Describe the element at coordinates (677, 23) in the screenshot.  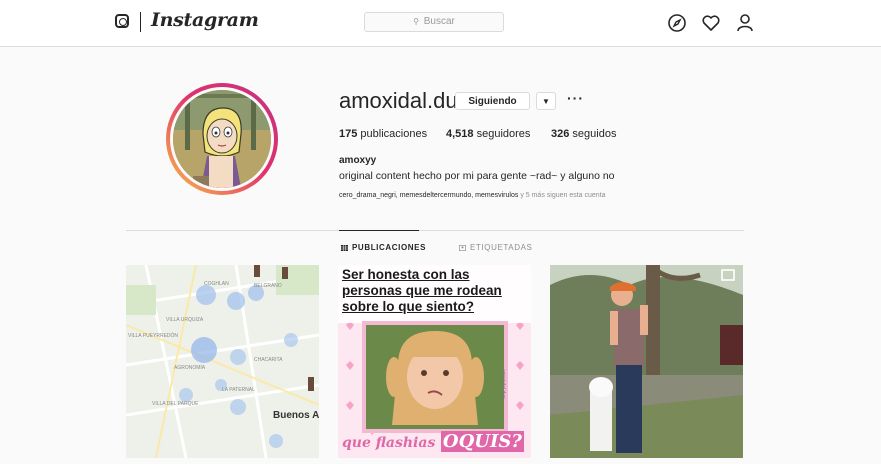
I see `compass-icon` at that location.